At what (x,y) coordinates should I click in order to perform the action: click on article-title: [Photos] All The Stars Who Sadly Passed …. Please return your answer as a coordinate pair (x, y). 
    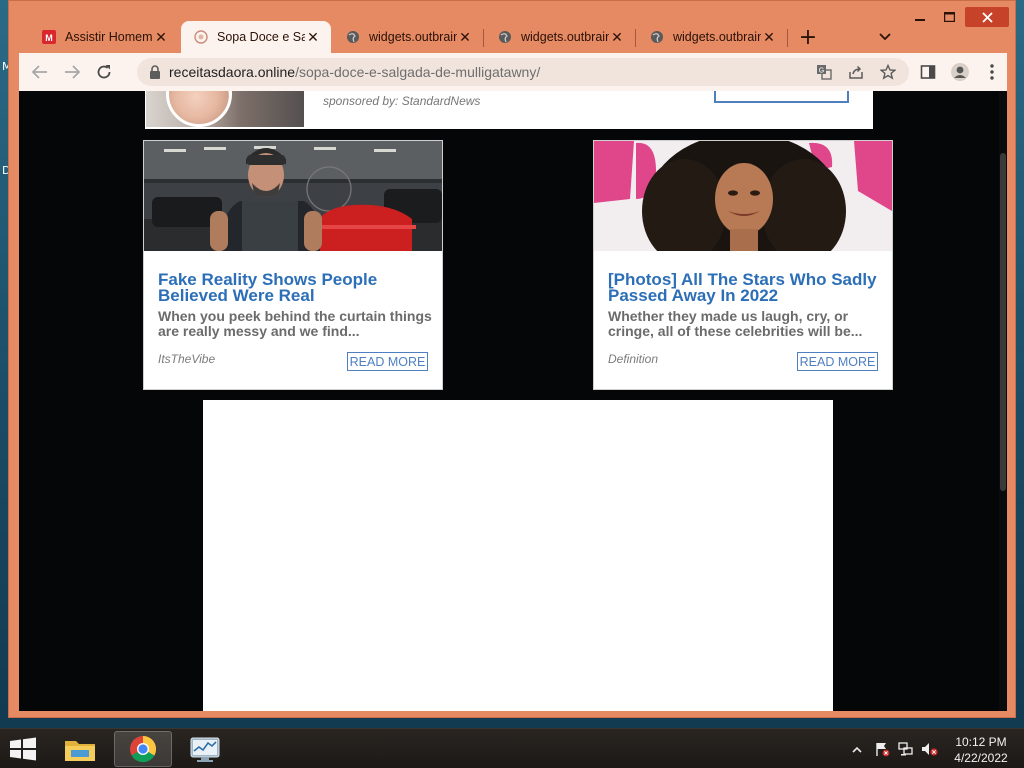
    Looking at the image, I should click on (745, 287).